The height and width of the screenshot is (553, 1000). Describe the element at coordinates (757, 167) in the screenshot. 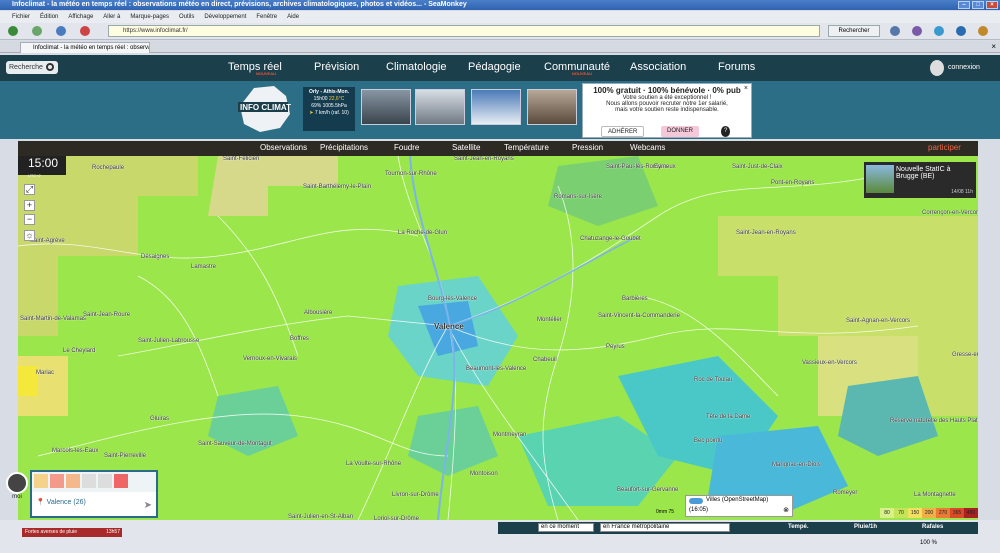

I see `town-label: Saint-Just-de-Claix` at that location.